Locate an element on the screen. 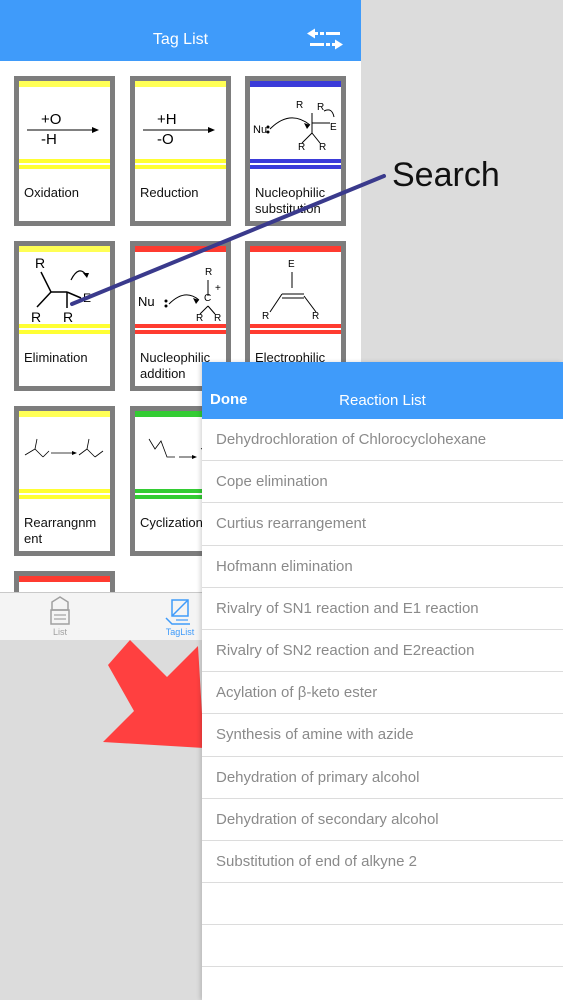  tag-label: Rearrangnm ent is located at coordinates (60, 530).